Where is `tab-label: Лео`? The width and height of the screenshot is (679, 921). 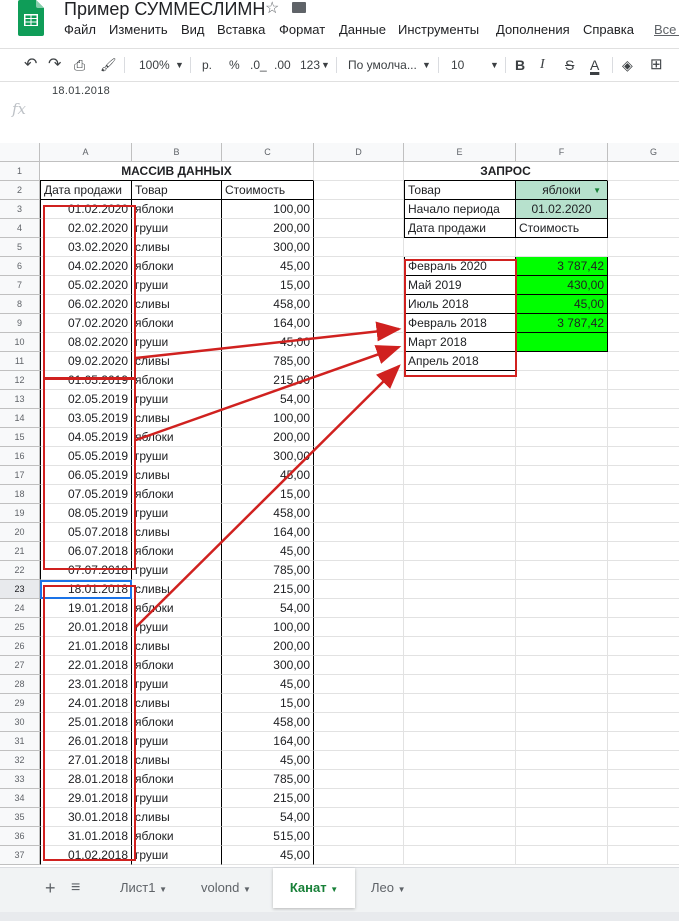 tab-label: Лео is located at coordinates (382, 887).